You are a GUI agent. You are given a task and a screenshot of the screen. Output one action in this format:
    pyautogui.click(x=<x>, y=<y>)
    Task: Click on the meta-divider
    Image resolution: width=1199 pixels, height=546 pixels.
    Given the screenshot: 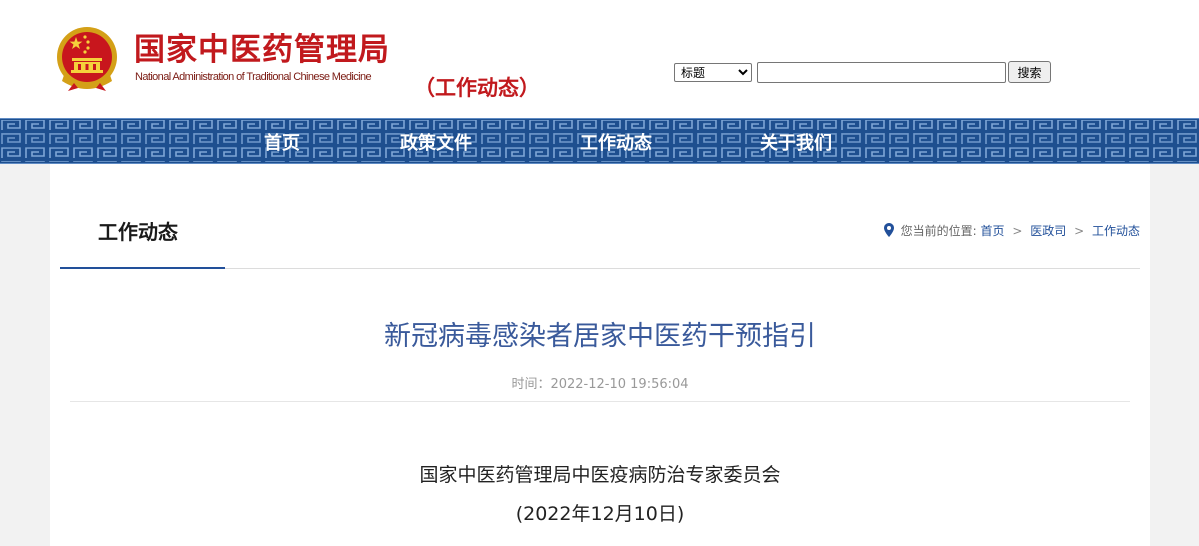 What is the action you would take?
    pyautogui.click(x=600, y=401)
    